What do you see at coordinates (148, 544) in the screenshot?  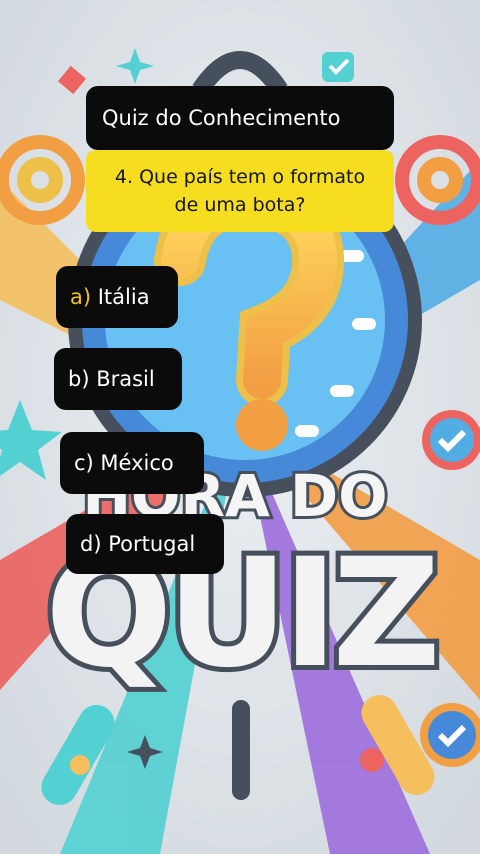 I see `answer-text: Portugal` at bounding box center [148, 544].